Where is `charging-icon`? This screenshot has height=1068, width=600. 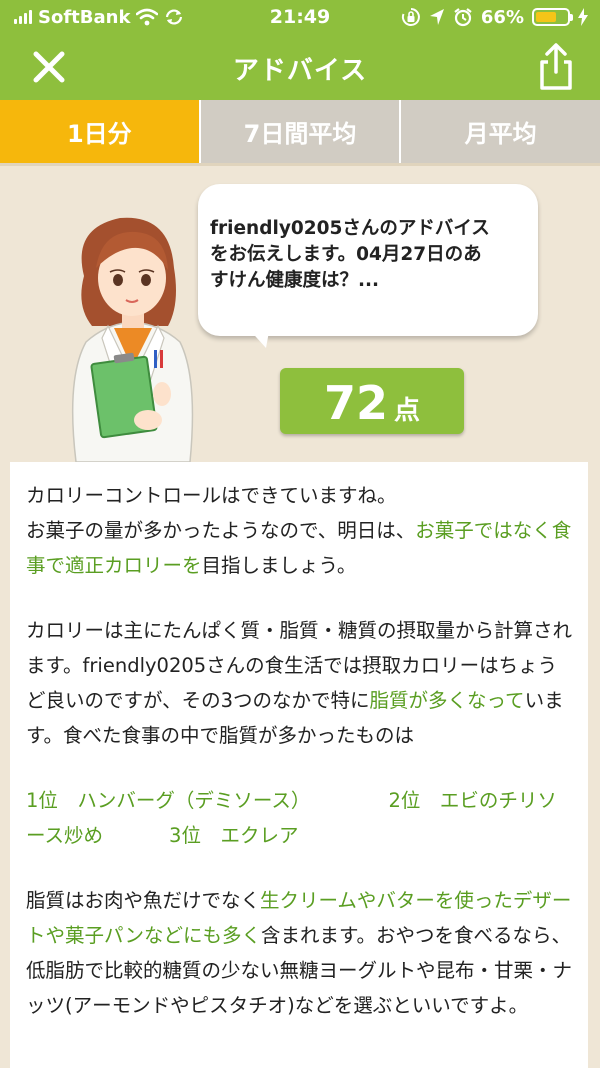 charging-icon is located at coordinates (583, 17).